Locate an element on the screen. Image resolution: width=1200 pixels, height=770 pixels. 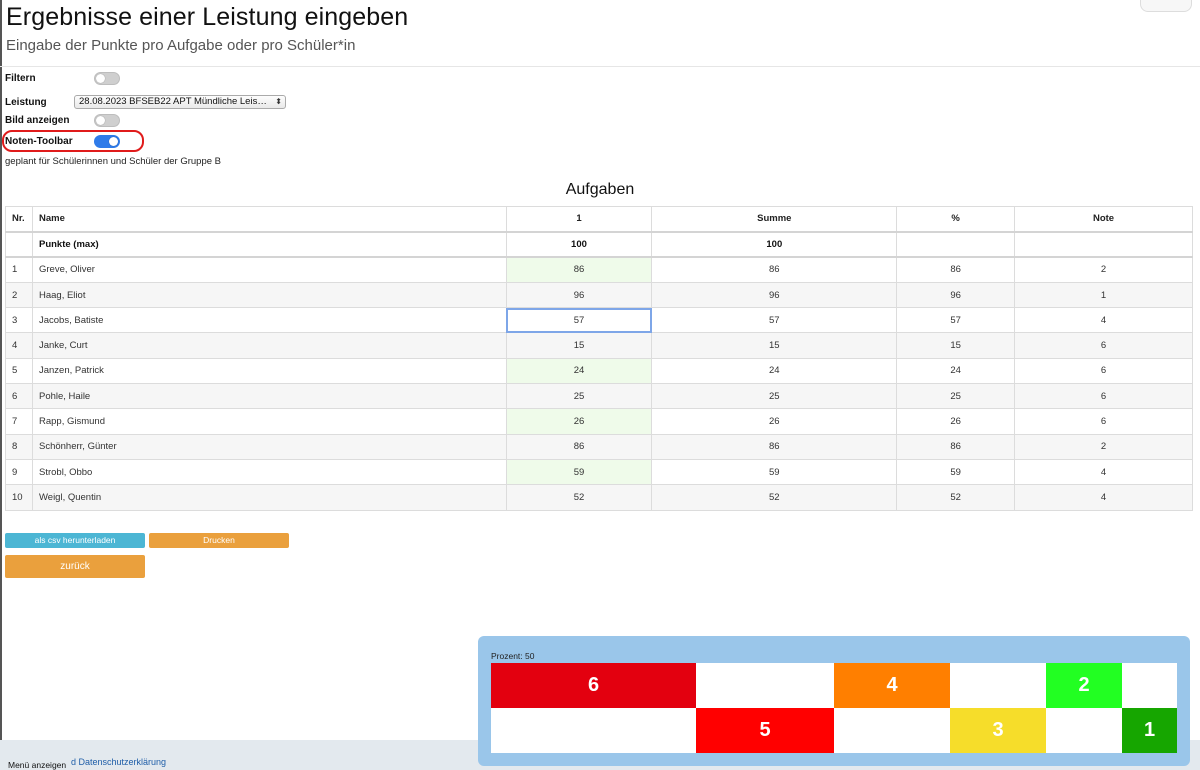
page-title: Ergebnisse einer Leistung eingeben is located at coordinates (207, 17).